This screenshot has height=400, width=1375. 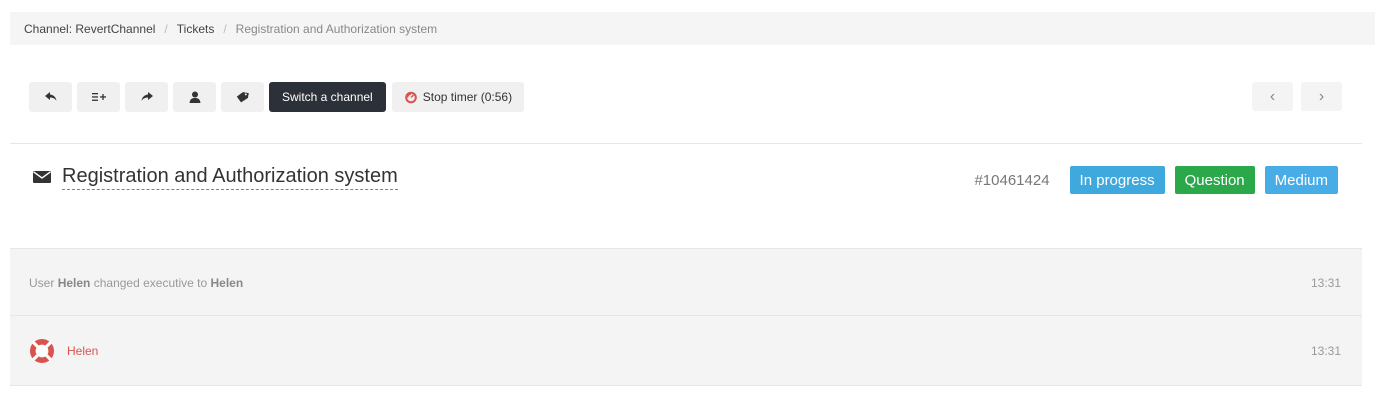 I want to click on next-ticket-button: ›, so click(x=1321, y=96).